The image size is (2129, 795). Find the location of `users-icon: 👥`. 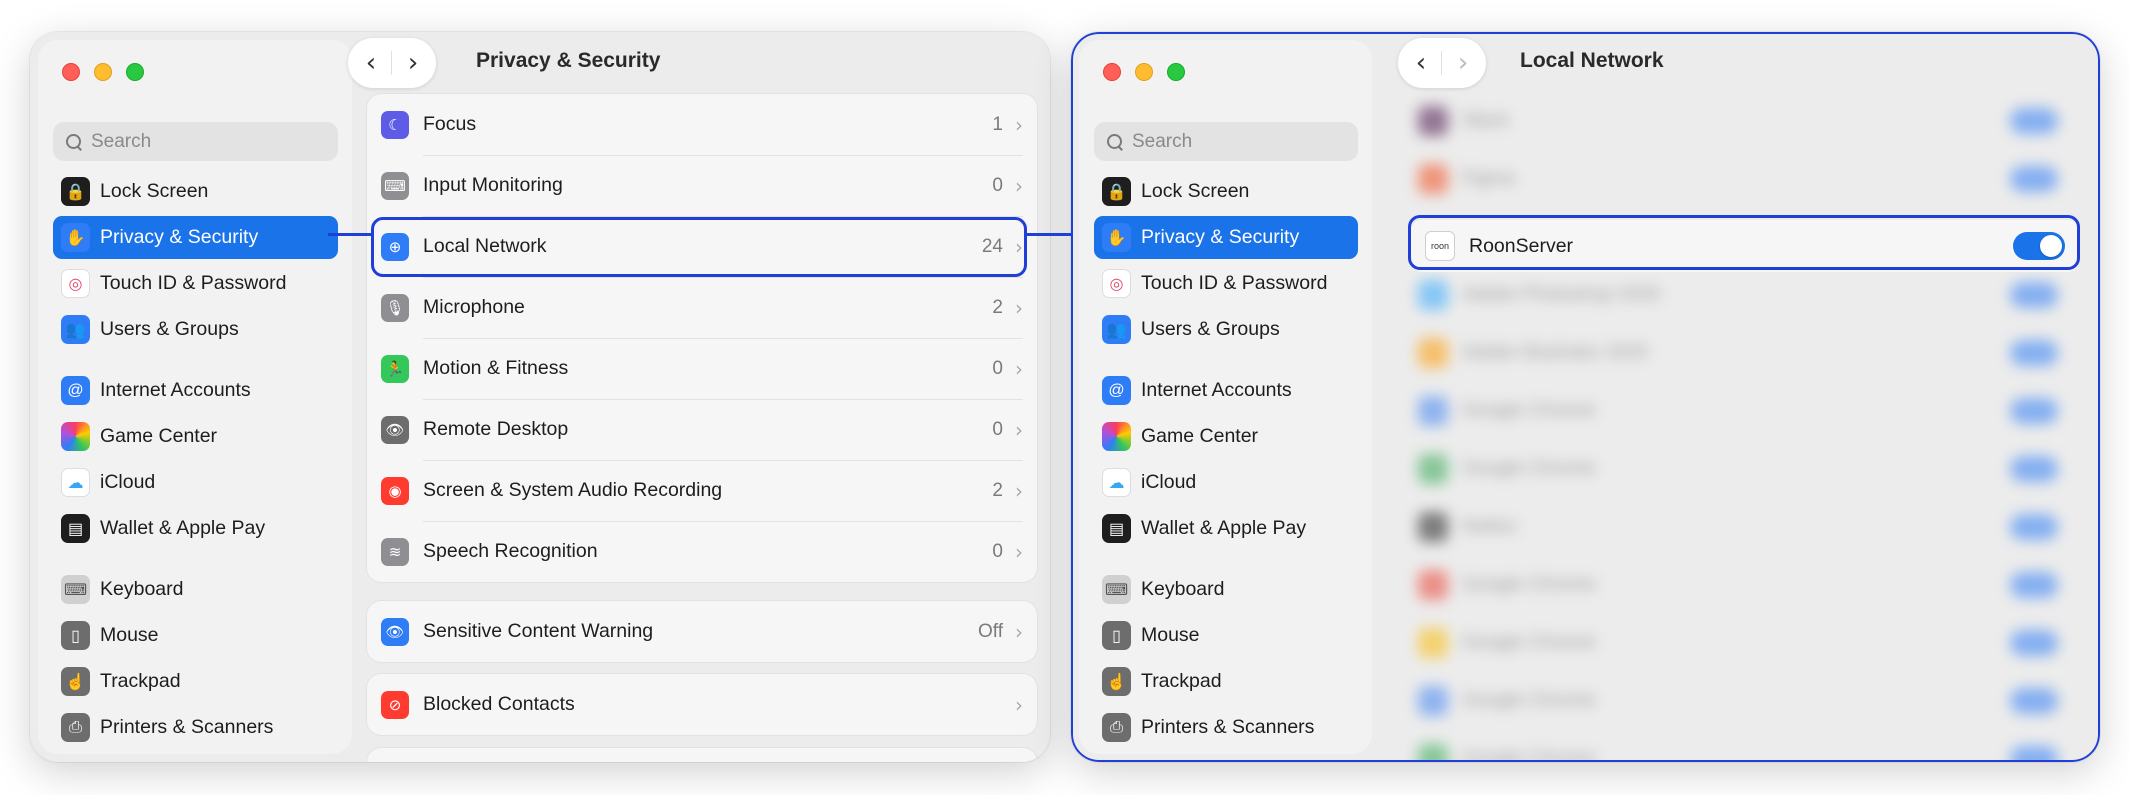

users-icon: 👥 is located at coordinates (75, 329).